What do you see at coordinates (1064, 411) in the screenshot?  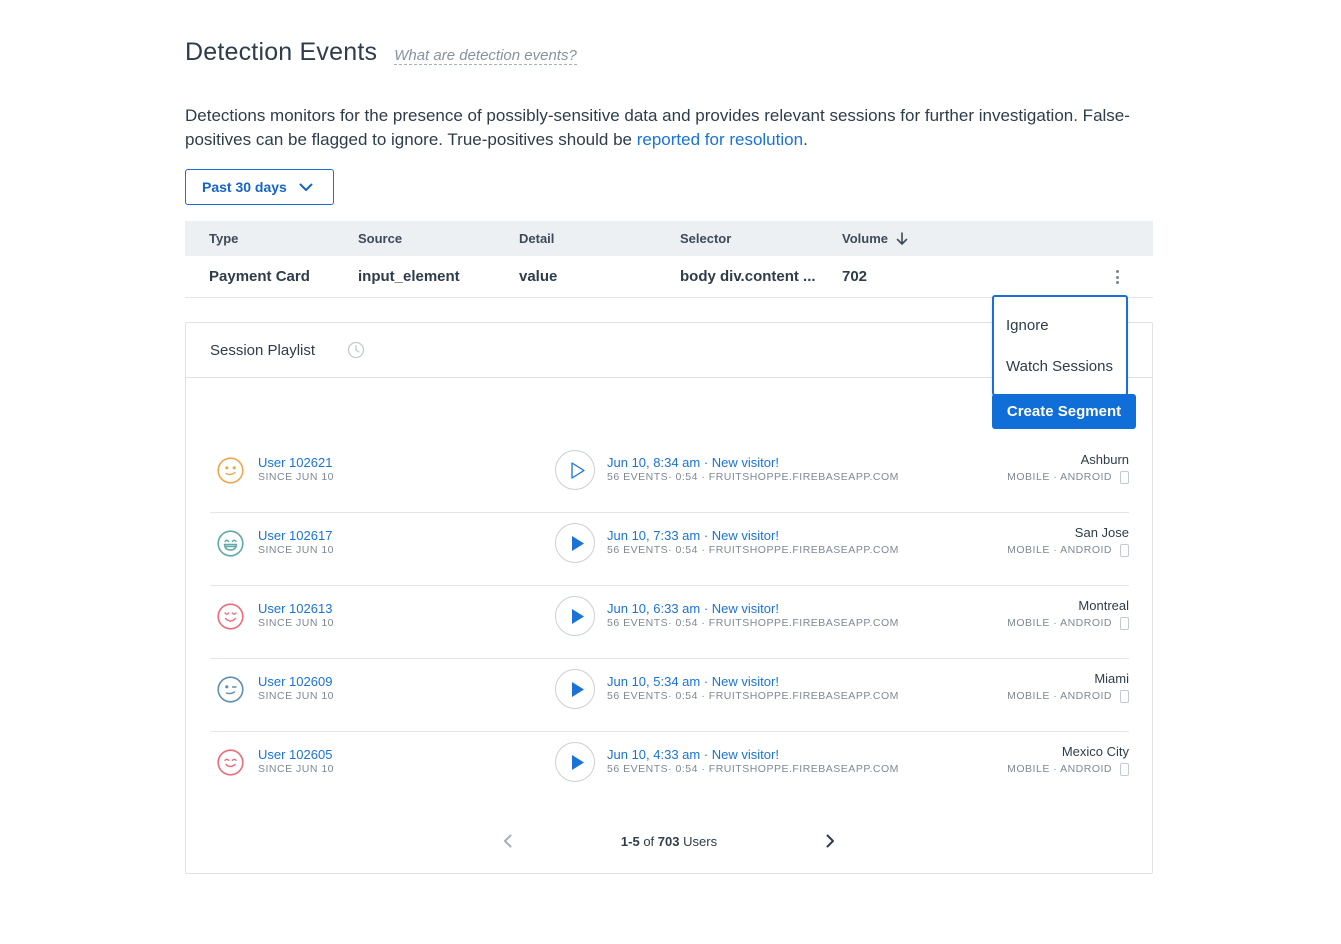 I see `create-segment-button: Create Segment` at bounding box center [1064, 411].